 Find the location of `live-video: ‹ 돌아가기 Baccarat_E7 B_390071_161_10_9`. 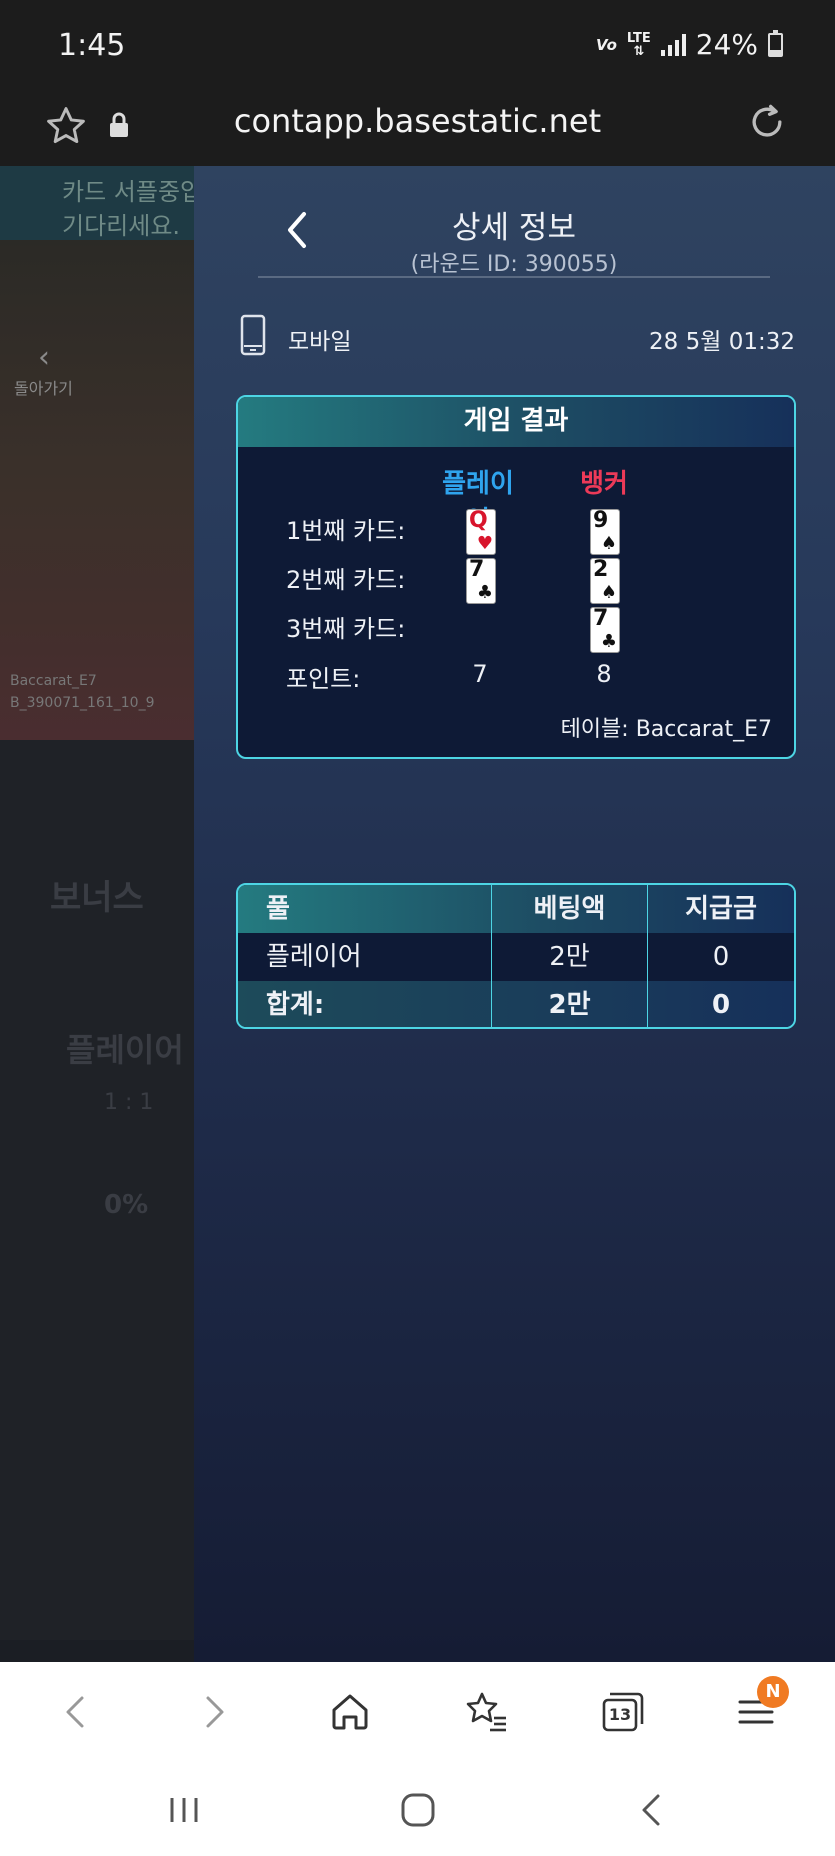

live-video: ‹ 돌아가기 Baccarat_E7 B_390071_161_10_9 is located at coordinates (100, 490).